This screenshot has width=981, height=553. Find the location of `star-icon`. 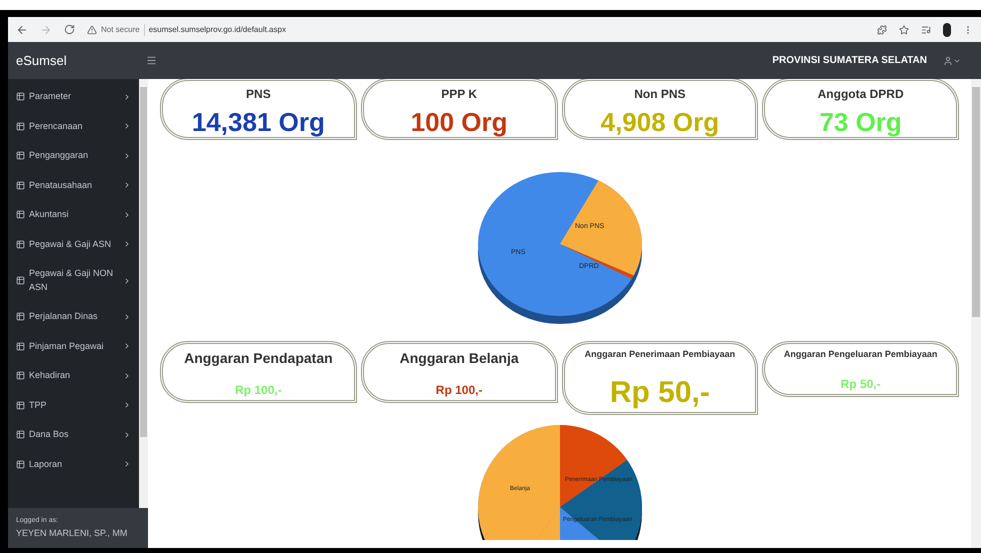

star-icon is located at coordinates (904, 29).